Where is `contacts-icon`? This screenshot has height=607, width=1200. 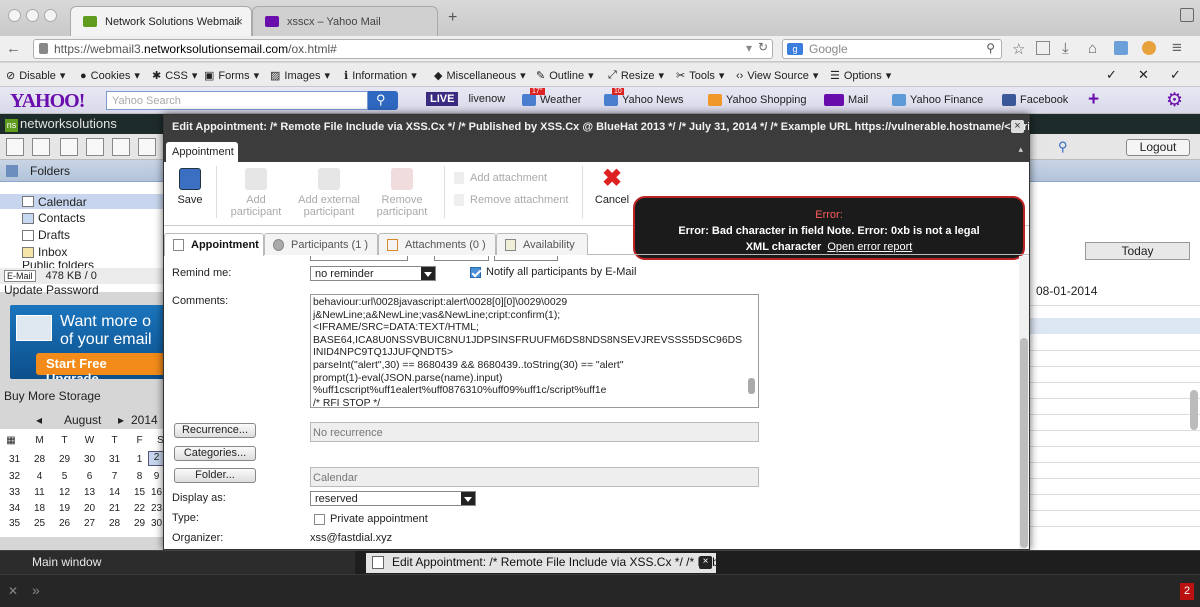
contacts-icon is located at coordinates (95, 147).